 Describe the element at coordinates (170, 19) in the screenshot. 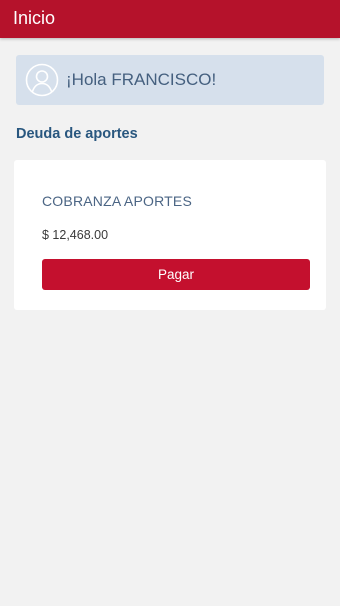

I see `app-bar: Inicio` at that location.